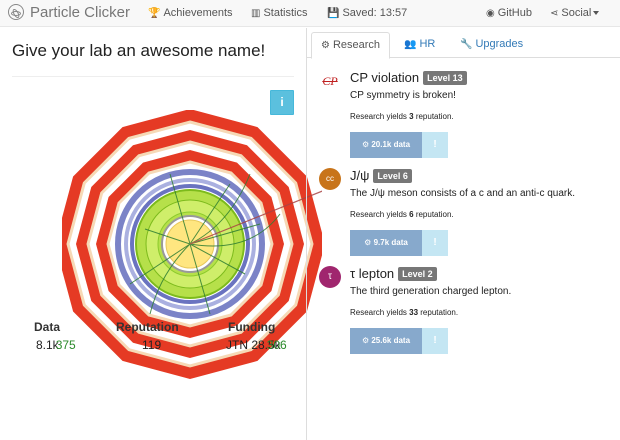  I want to click on level-badge: Level 13, so click(445, 78).